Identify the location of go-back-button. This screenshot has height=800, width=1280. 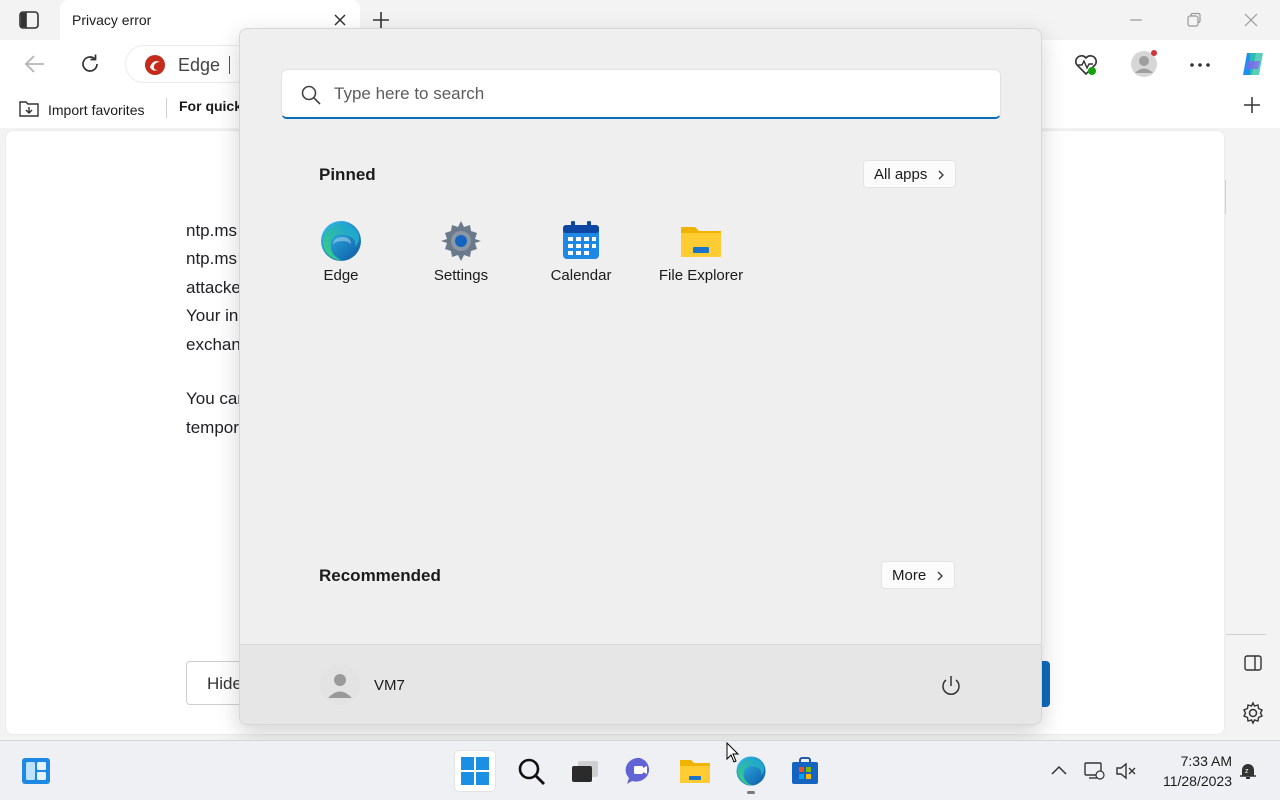
(1046, 684).